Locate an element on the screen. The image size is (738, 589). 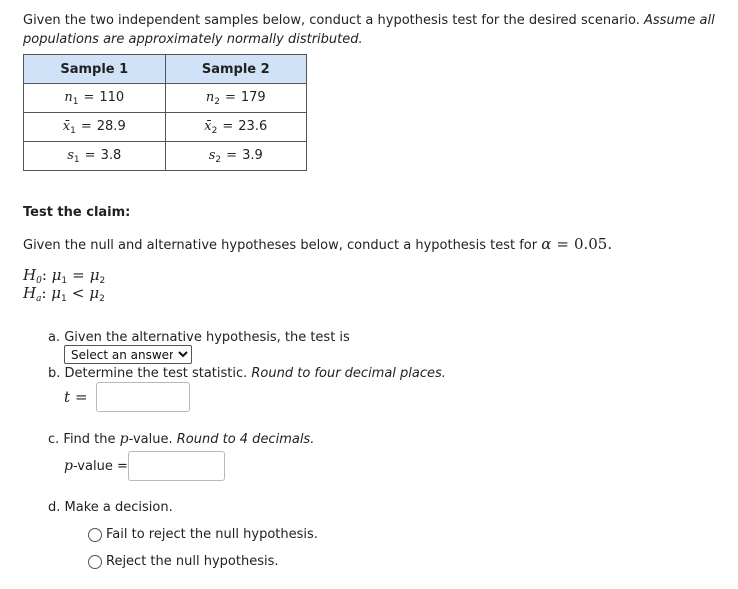
cell-n1: n1 = 110 is located at coordinates (94, 98).